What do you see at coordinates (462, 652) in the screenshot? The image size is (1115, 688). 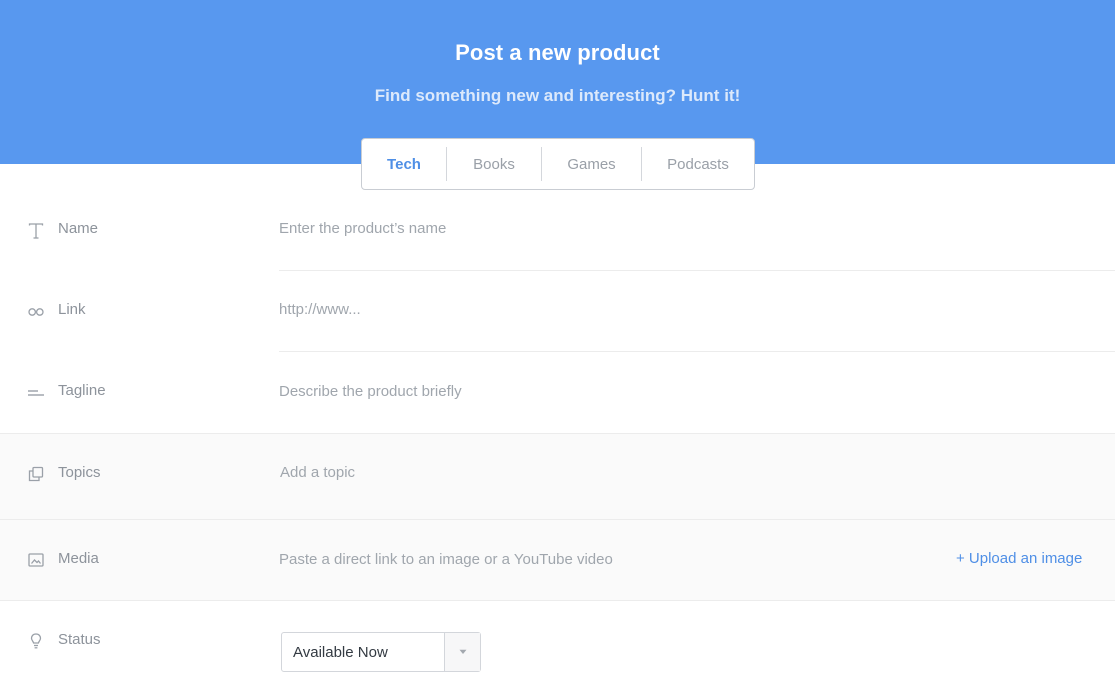 I see `chevron-down-icon` at bounding box center [462, 652].